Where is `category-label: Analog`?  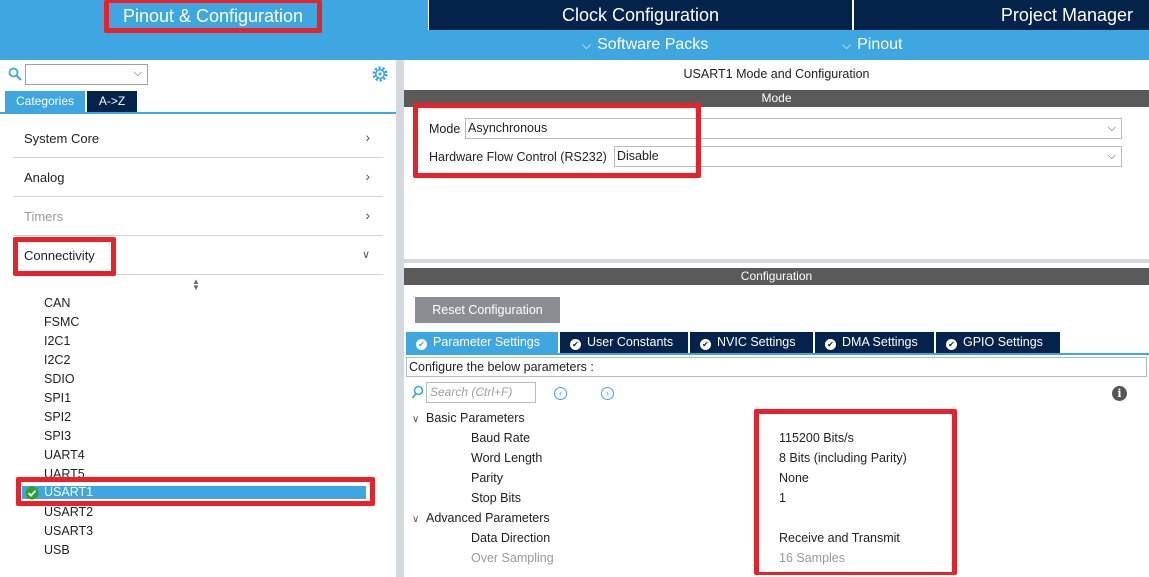 category-label: Analog is located at coordinates (44, 177).